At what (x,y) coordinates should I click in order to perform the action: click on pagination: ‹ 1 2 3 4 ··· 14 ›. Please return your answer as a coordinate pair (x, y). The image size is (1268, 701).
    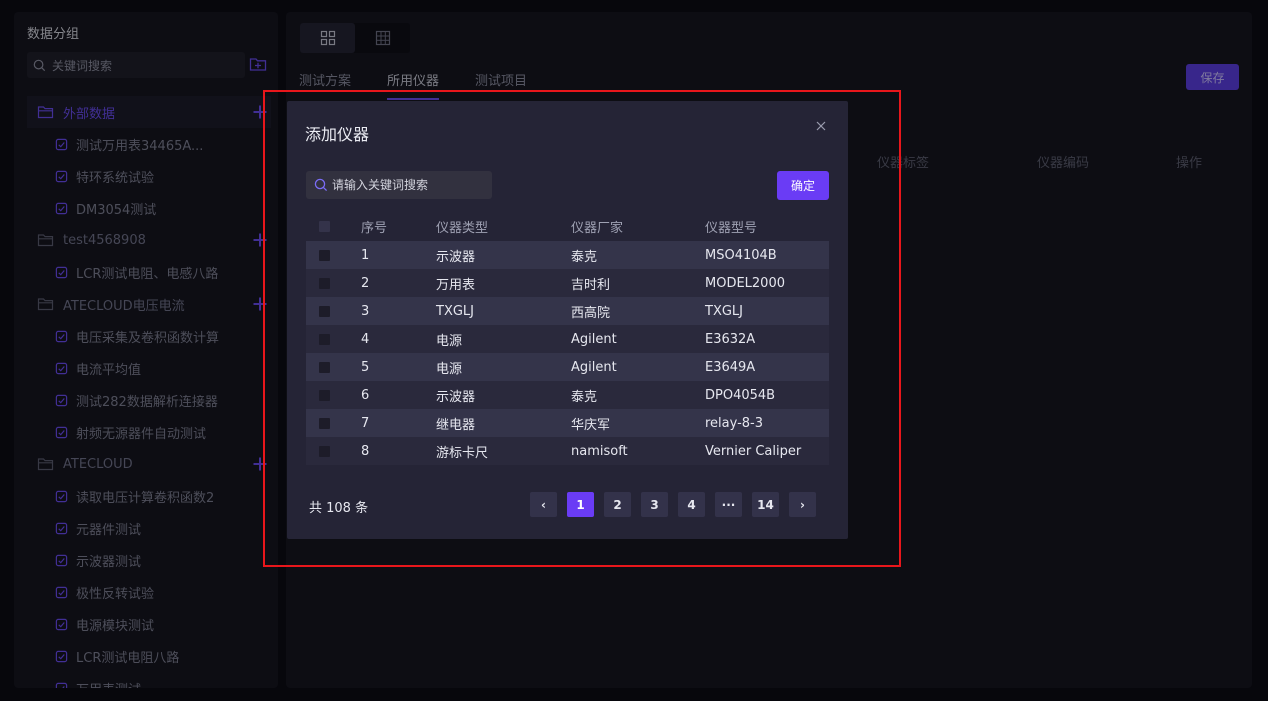
    Looking at the image, I should click on (678, 504).